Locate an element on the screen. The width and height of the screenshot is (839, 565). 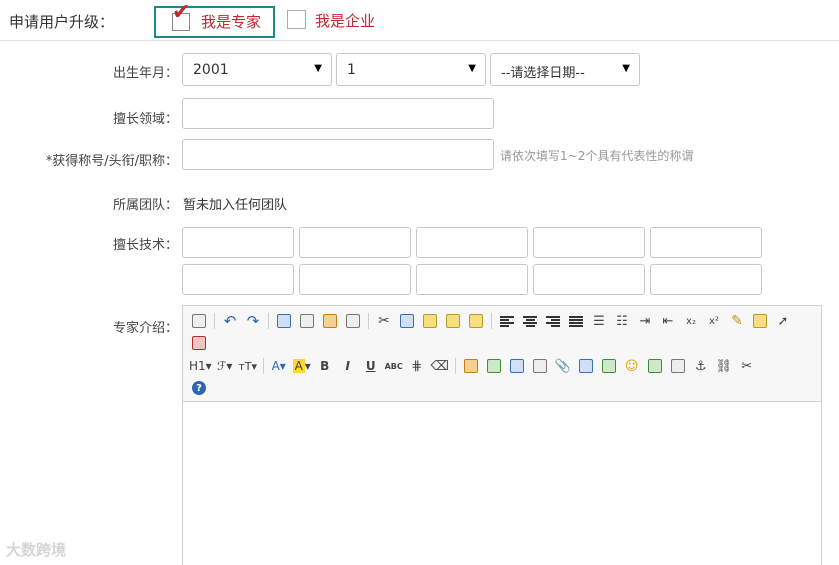
insert-code-icon is located at coordinates (609, 366).